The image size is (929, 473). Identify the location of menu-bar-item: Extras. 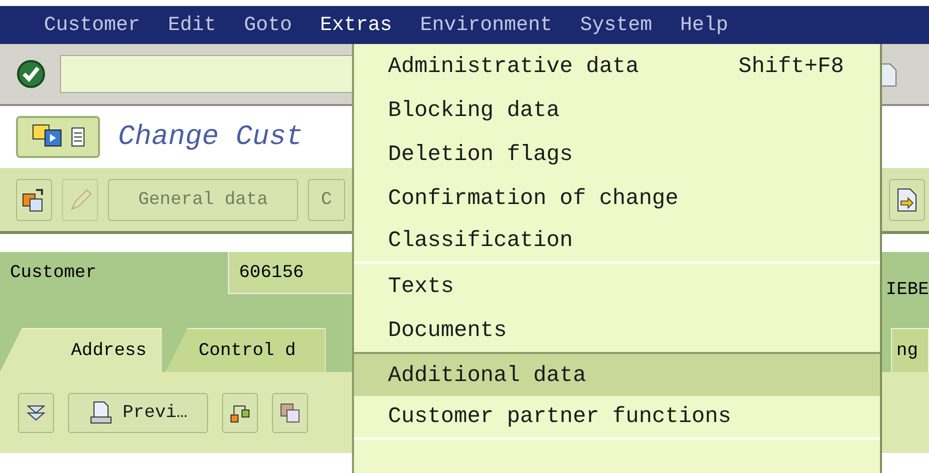
(356, 25).